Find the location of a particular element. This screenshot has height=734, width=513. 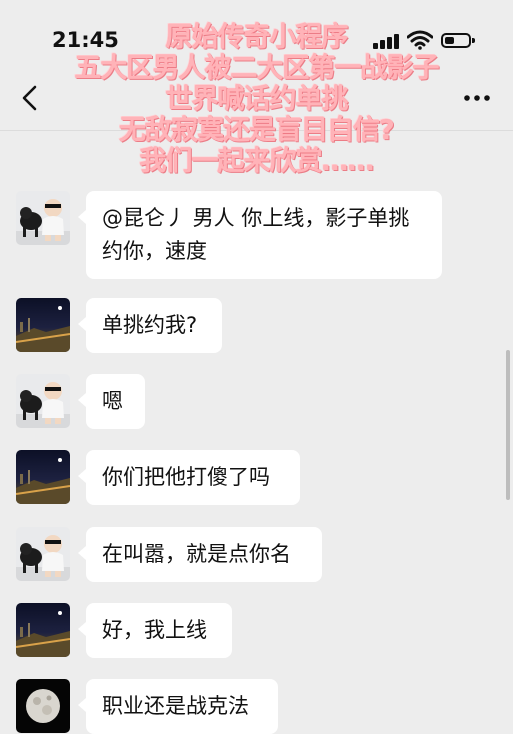

wifi-icon is located at coordinates (420, 40).